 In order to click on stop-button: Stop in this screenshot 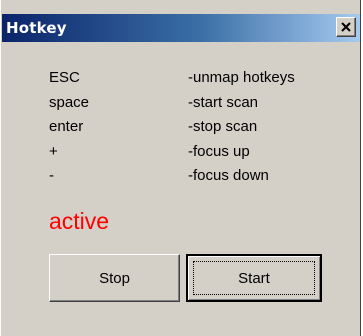, I will do `click(114, 278)`.